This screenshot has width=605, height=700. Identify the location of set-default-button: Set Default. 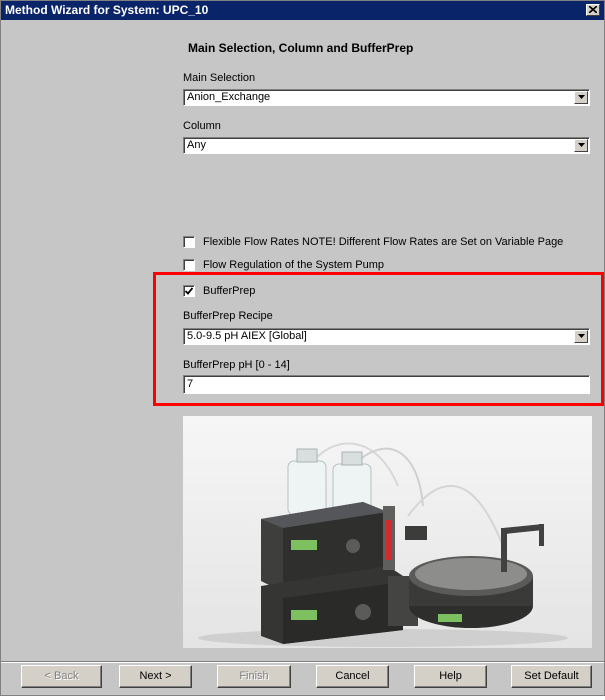
(551, 676).